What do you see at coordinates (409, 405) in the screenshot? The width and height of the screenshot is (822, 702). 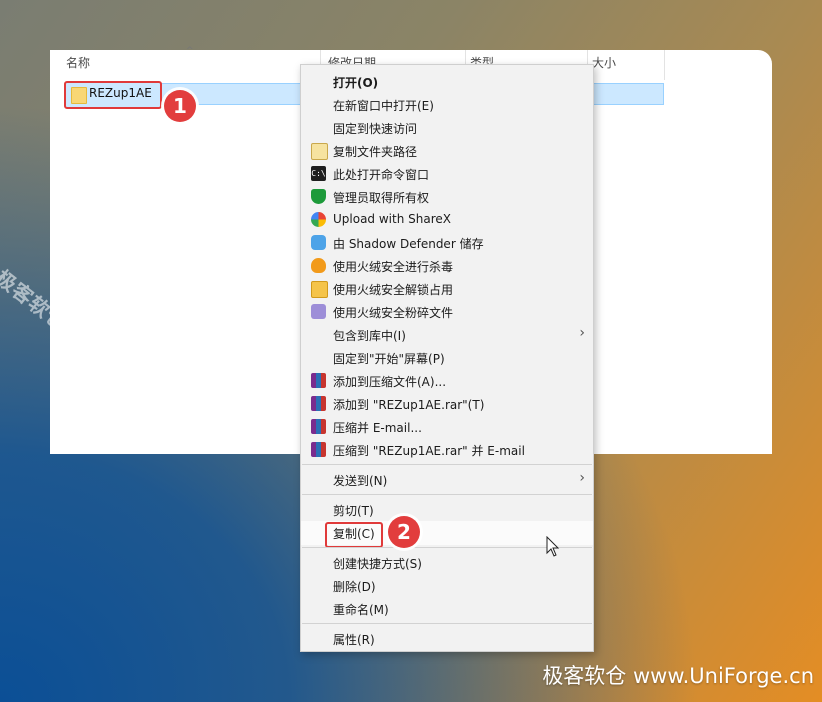 I see `menu-item-label: 添加到 "REZup1AE.rar"(T)` at bounding box center [409, 405].